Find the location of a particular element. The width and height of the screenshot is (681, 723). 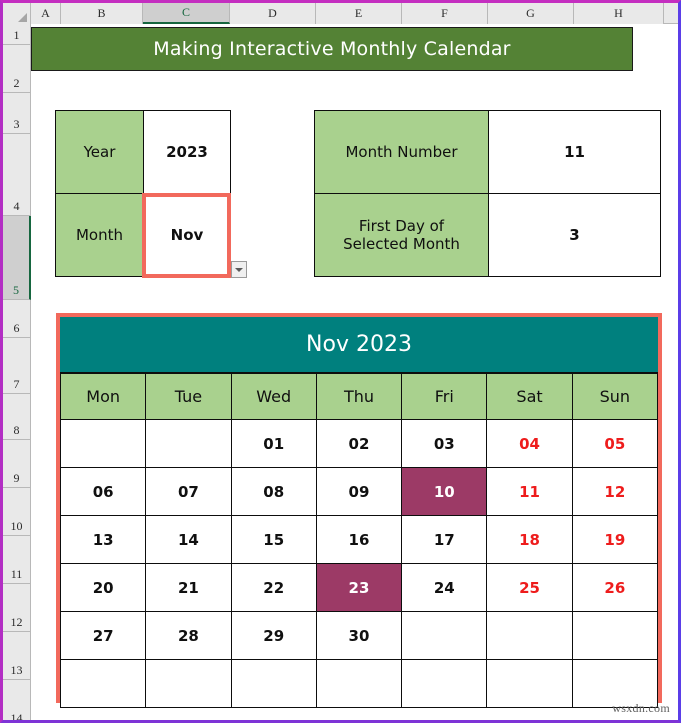

calendar-day-header-tue: Tue is located at coordinates (188, 396).